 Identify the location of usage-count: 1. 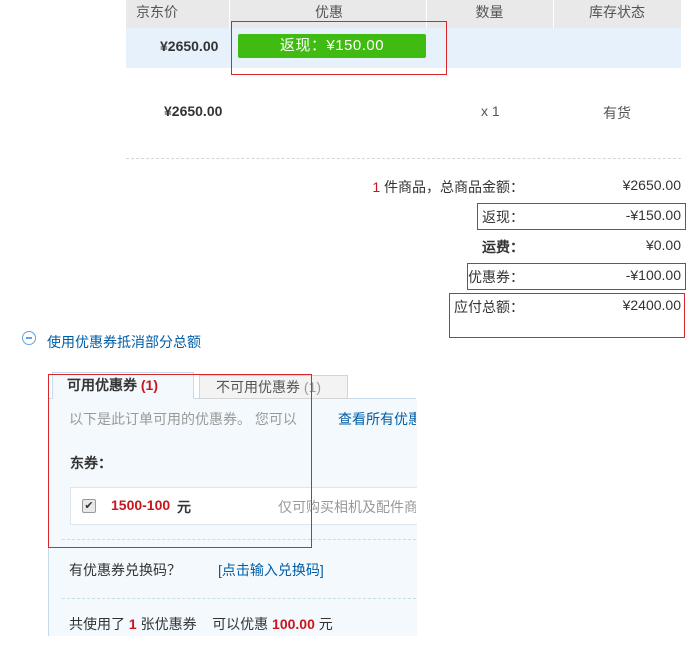
(132, 624).